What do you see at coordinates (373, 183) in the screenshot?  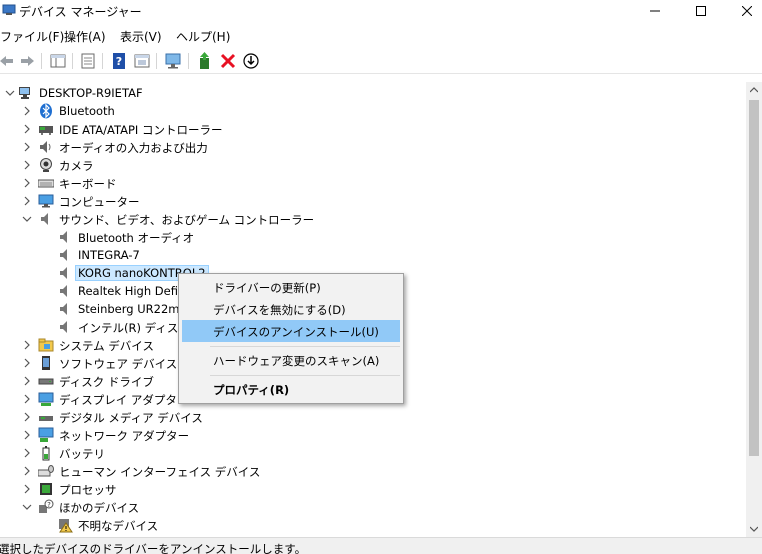 I see `tree-category-keyboard: キーボード` at bounding box center [373, 183].